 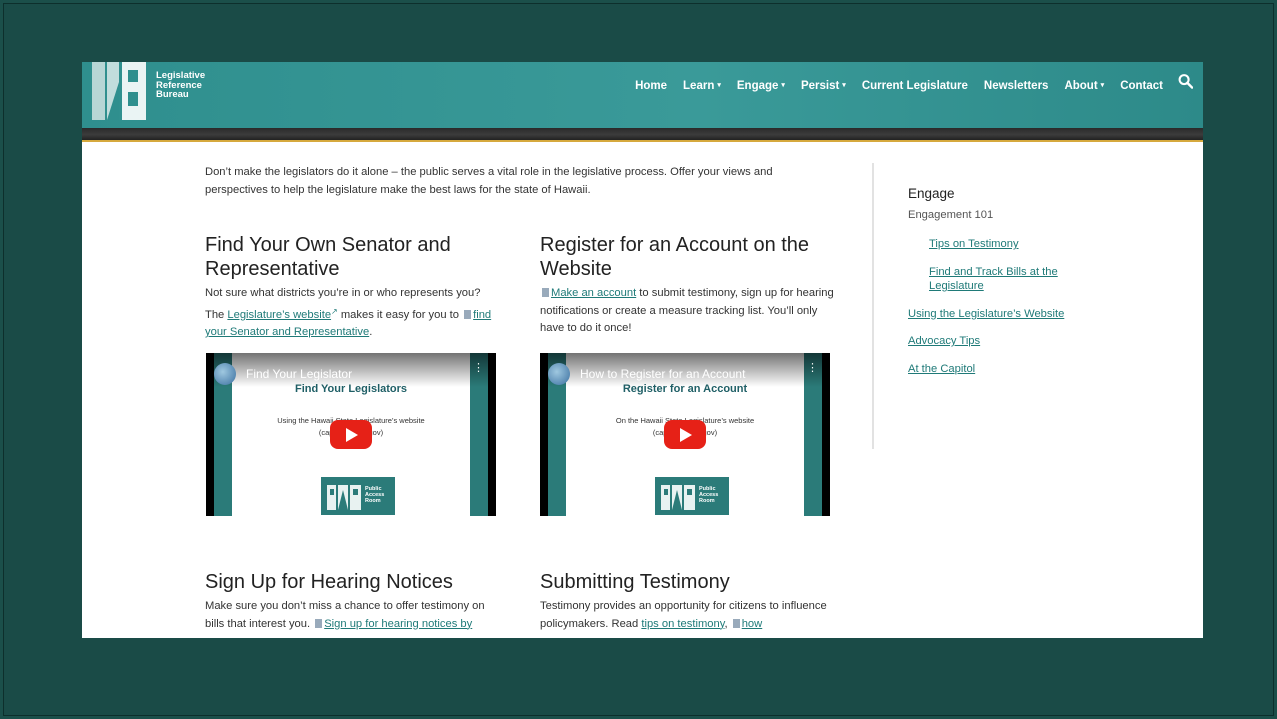 What do you see at coordinates (328, 257) in the screenshot?
I see `section-title: Find Your Own Senator and Representative` at bounding box center [328, 257].